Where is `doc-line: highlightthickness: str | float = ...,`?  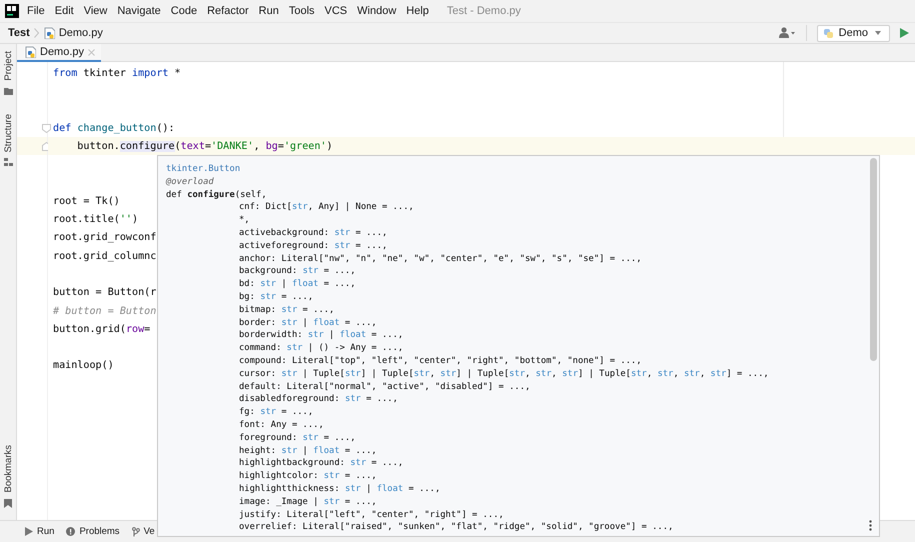 doc-line: highlightthickness: str | float = ..., is located at coordinates (339, 490).